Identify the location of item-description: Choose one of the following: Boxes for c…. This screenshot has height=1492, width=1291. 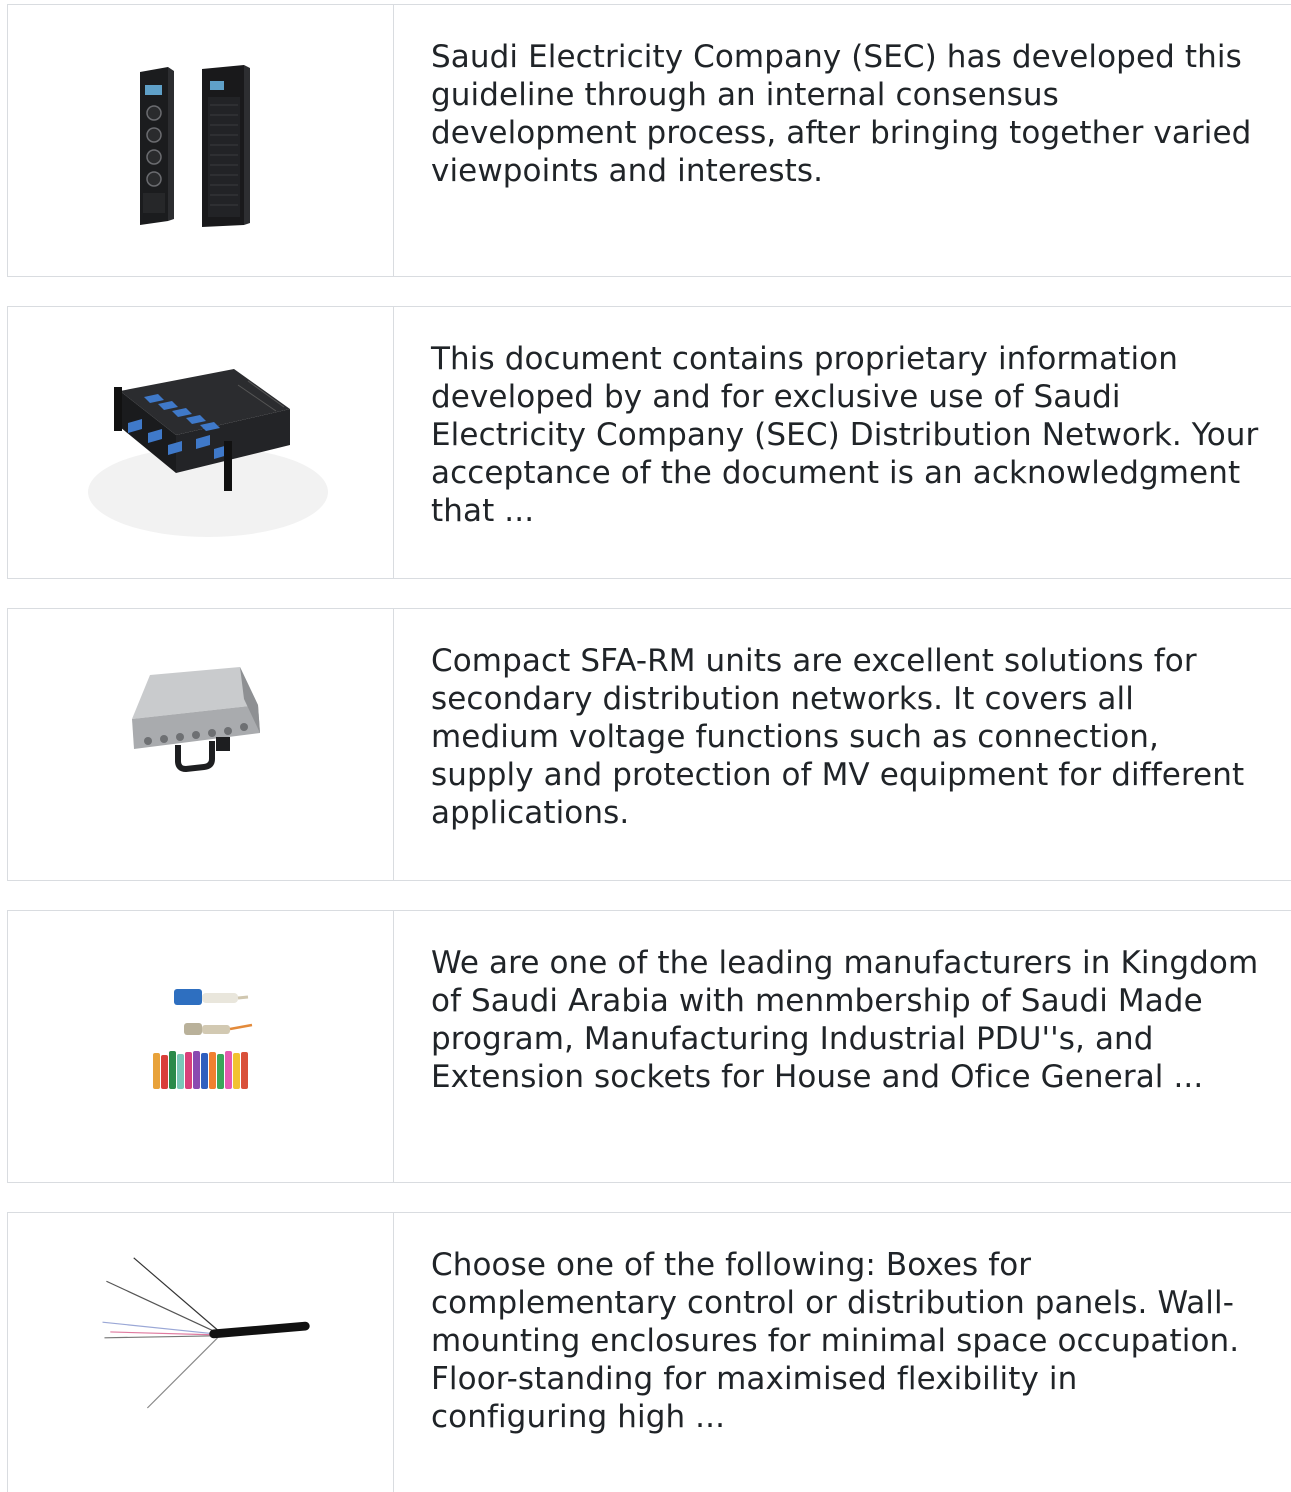
(835, 1341).